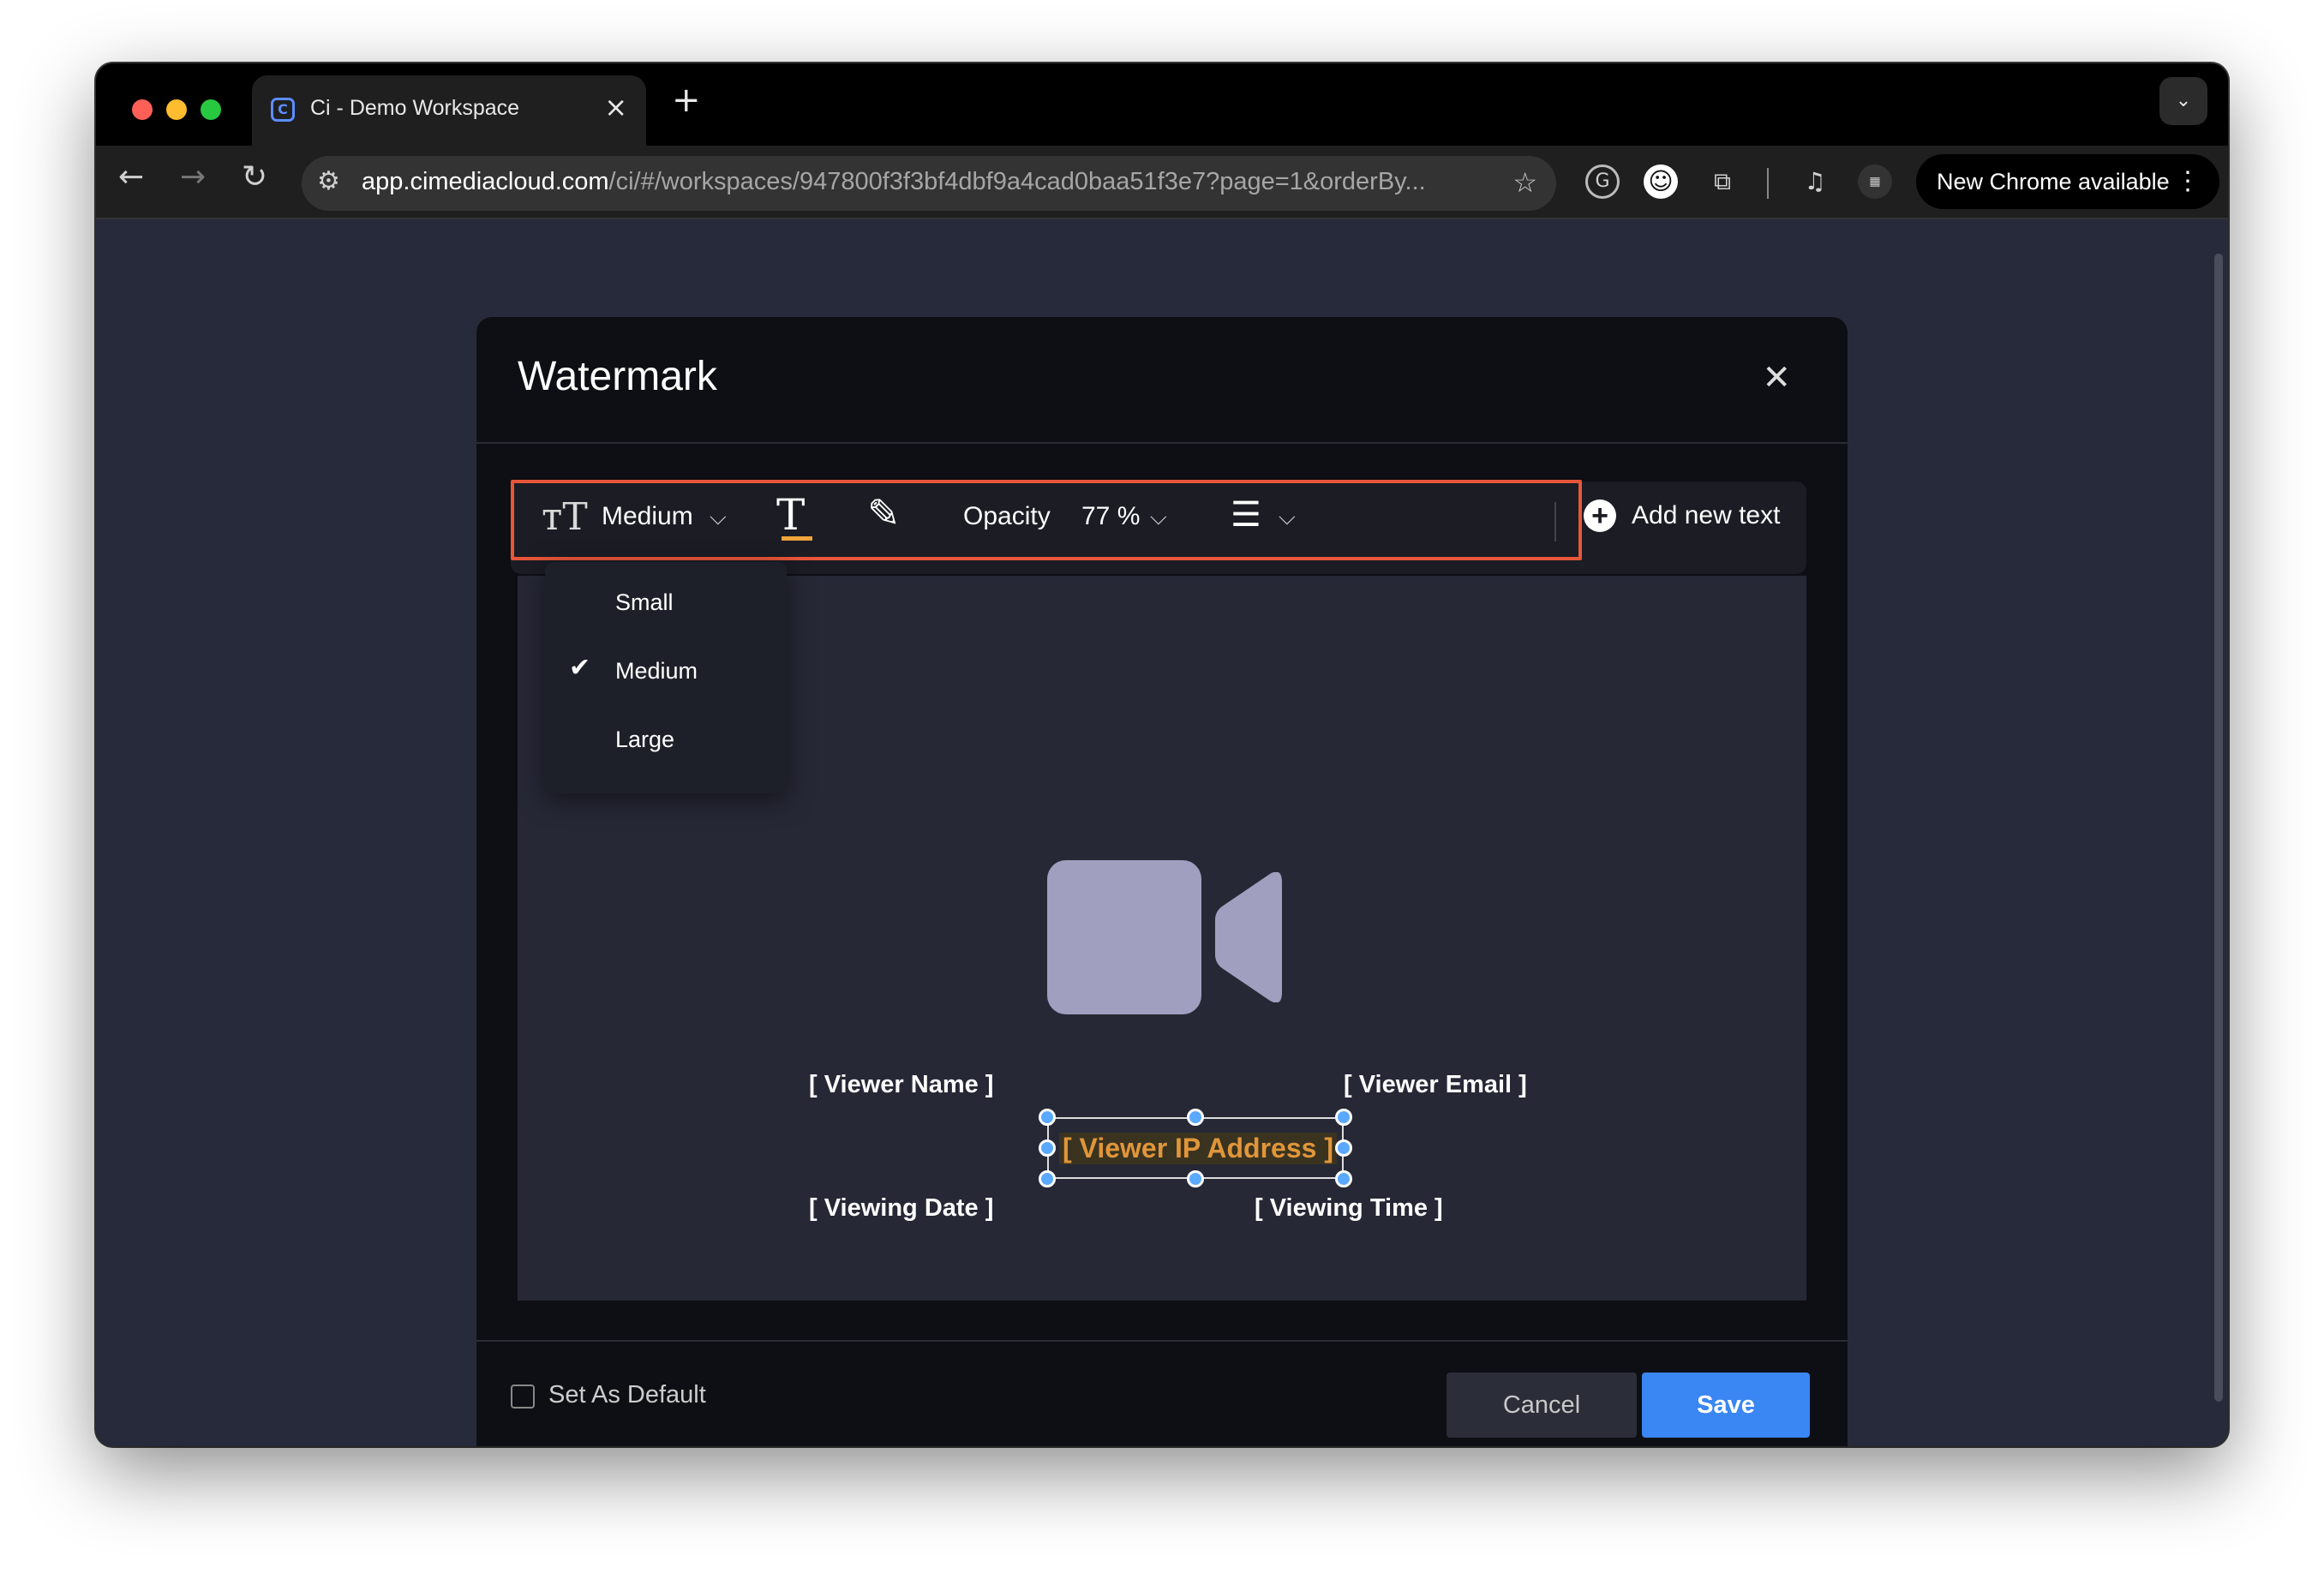 The image size is (2324, 1573). I want to click on opacity-dropdown: 77 %, so click(1111, 516).